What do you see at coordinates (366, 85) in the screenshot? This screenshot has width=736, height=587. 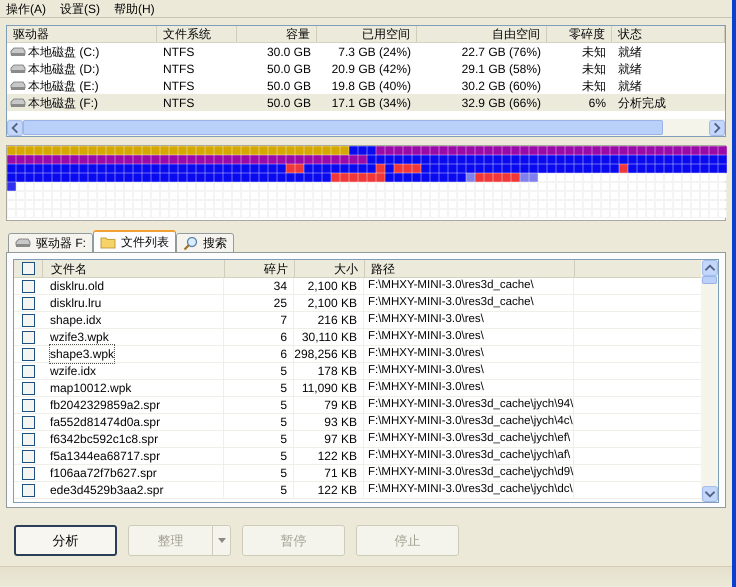 I see `drive-row: 本地磁盘 (E:) NTFS 50.0 GB 19.8 GB (40%) 30.2 GB (60%) 未知 就绪` at bounding box center [366, 85].